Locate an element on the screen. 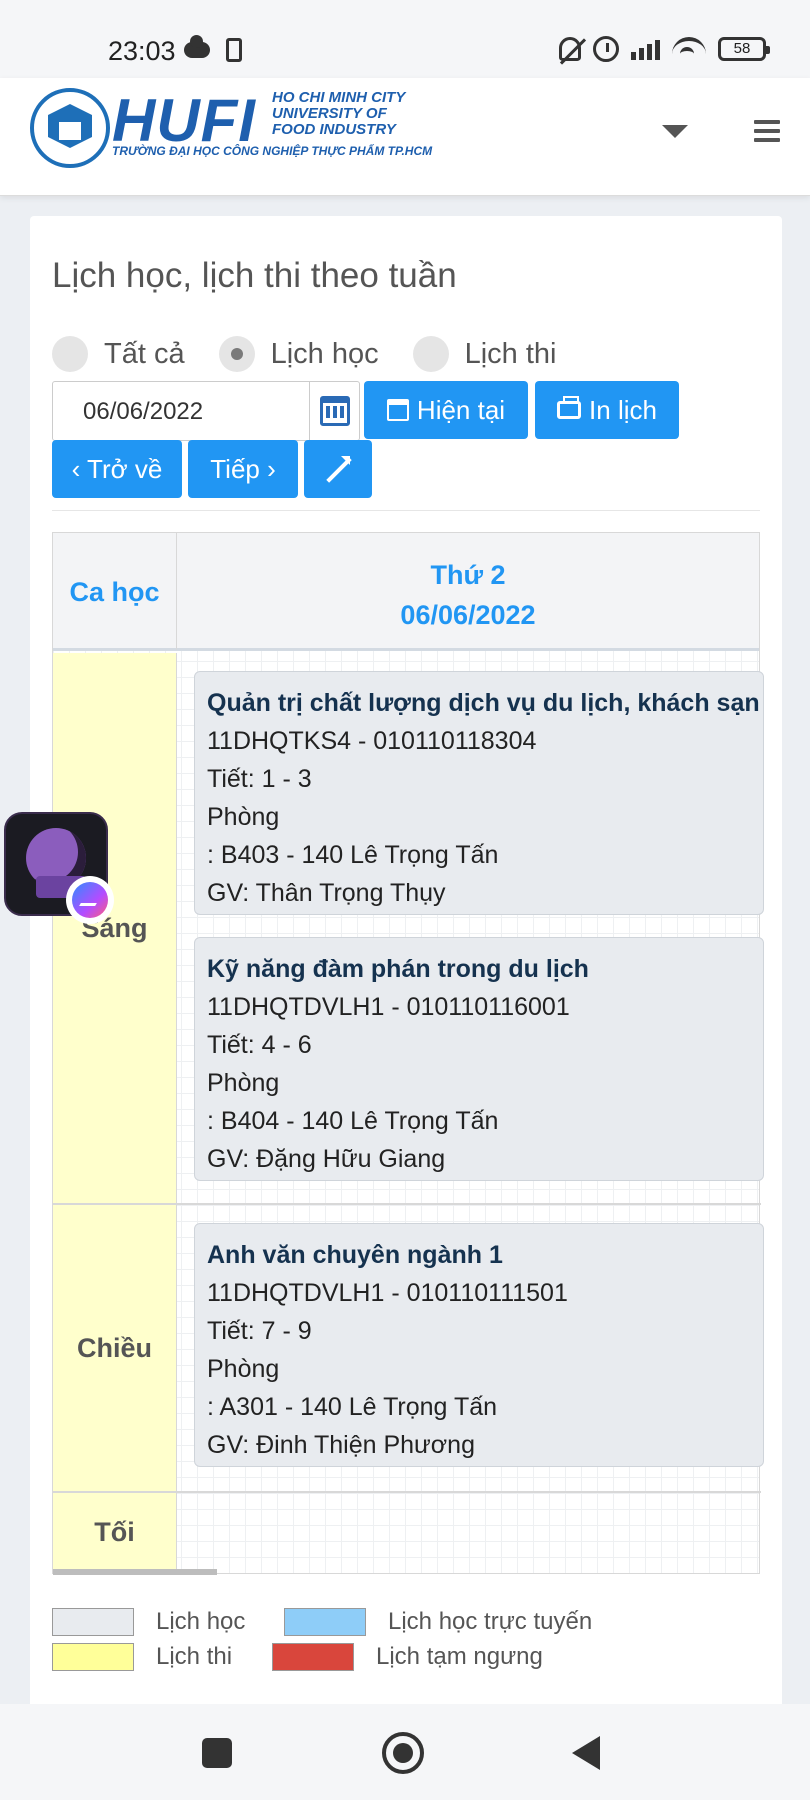  legend-item: Lịch học is located at coordinates (148, 1622).